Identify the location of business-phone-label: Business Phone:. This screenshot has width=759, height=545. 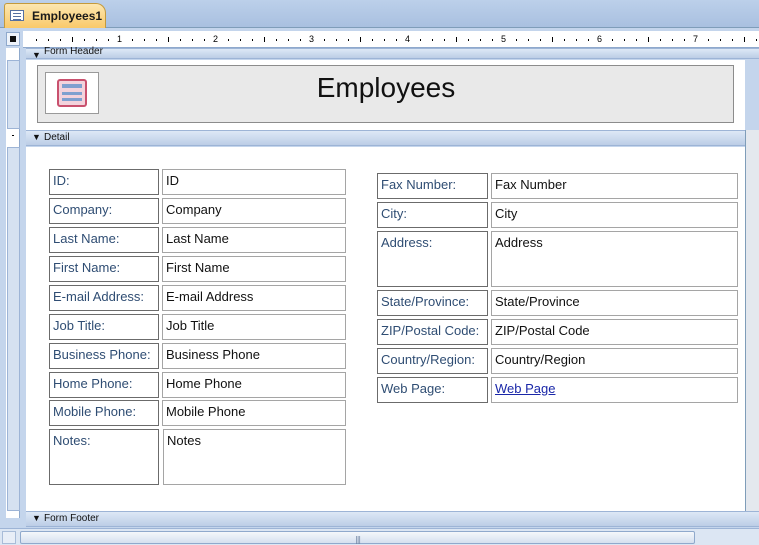
(104, 356).